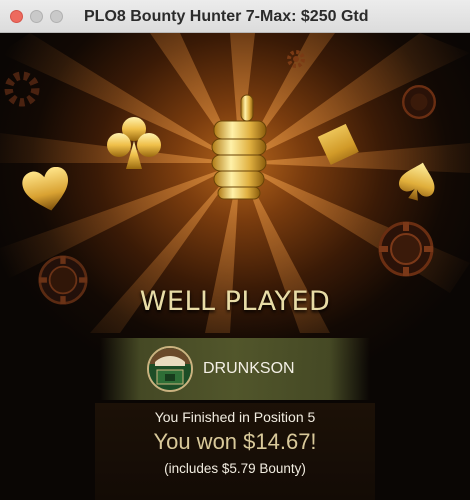 Image resolution: width=470 pixels, height=500 pixels. What do you see at coordinates (45, 189) in the screenshot?
I see `heart-icon` at bounding box center [45, 189].